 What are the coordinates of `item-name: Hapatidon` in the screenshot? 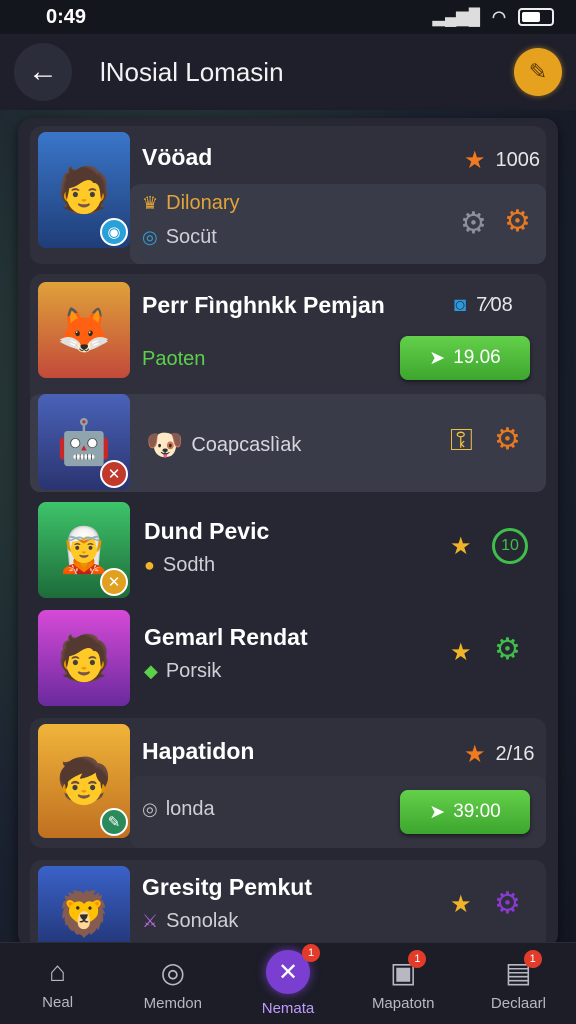 It's located at (198, 751).